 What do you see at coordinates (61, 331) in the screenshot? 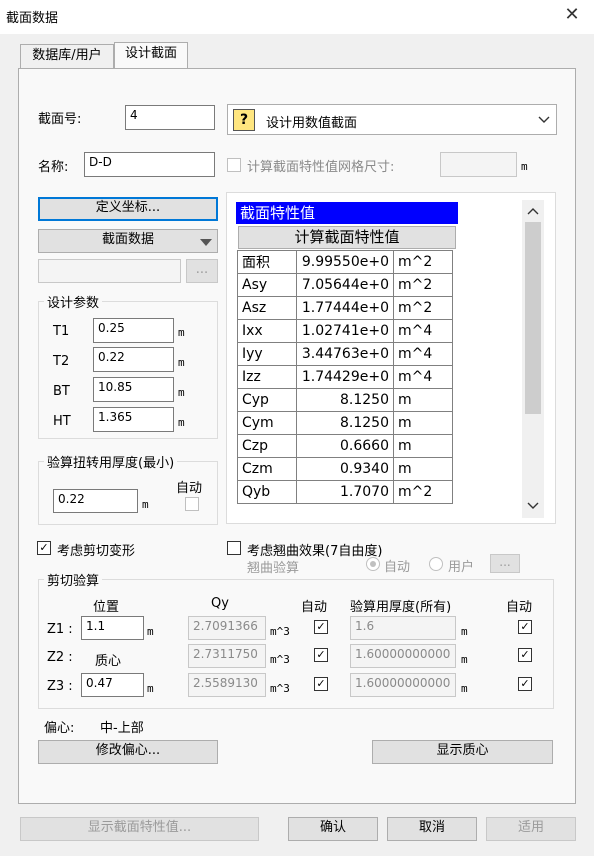
I see `param-label-t1: T1` at bounding box center [61, 331].